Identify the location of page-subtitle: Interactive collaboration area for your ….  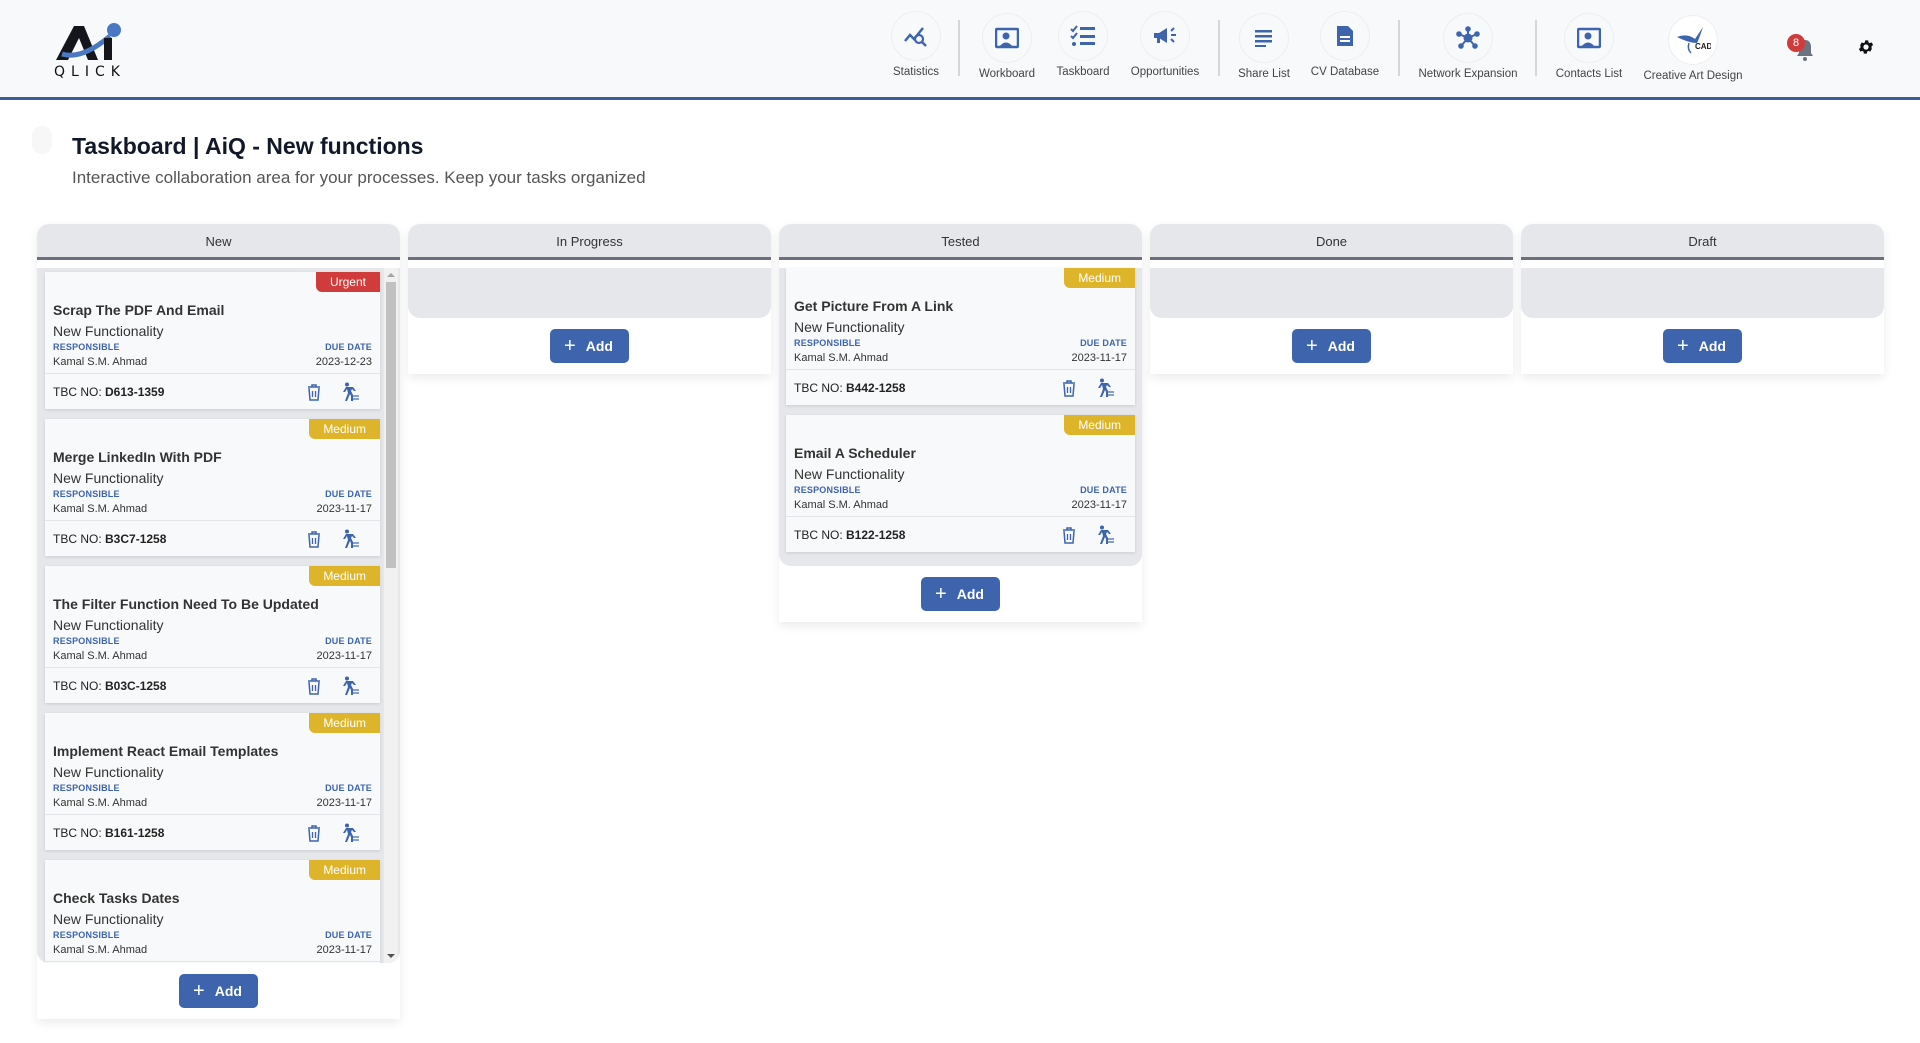
(359, 177).